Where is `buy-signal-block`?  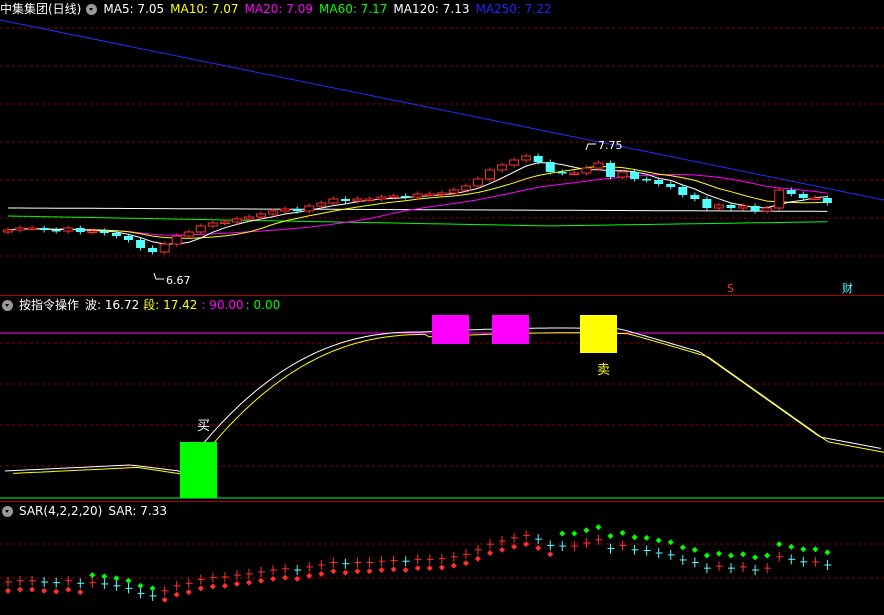 buy-signal-block is located at coordinates (198, 470).